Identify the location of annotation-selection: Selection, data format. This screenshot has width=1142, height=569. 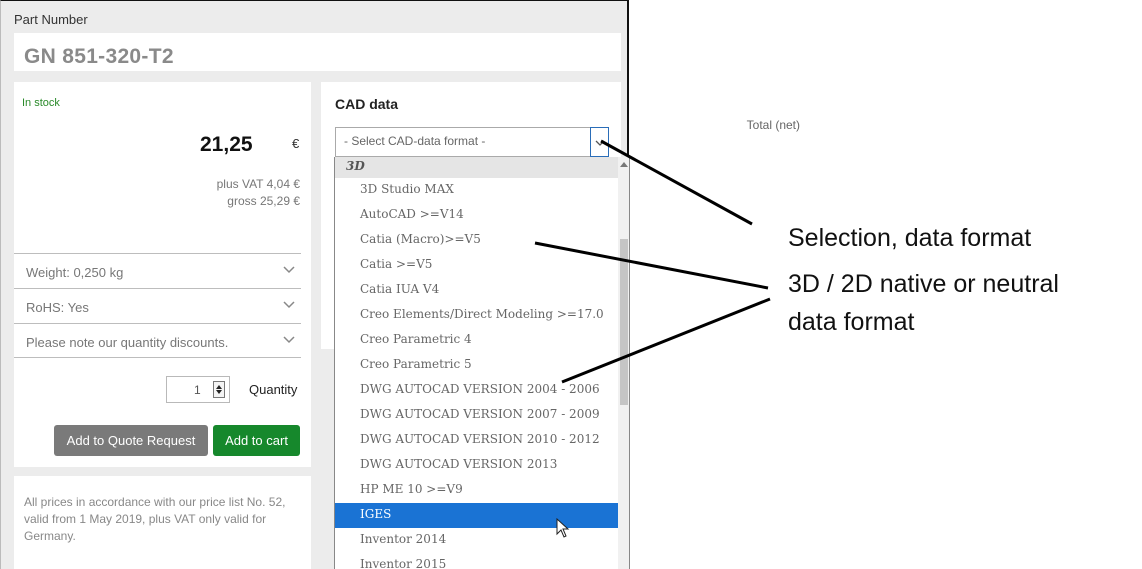
(910, 238).